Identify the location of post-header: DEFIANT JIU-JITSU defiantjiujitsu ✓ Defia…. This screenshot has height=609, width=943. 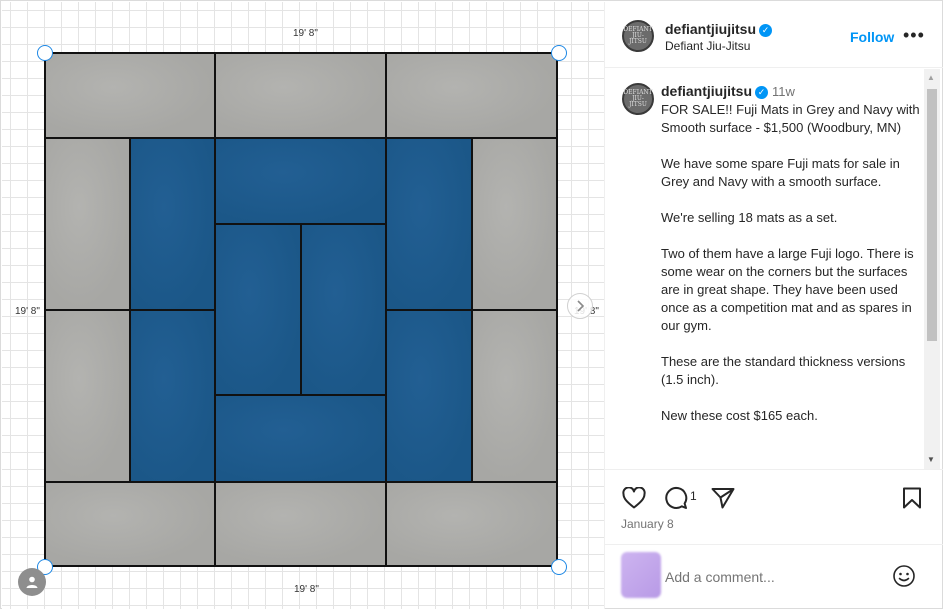
(774, 35).